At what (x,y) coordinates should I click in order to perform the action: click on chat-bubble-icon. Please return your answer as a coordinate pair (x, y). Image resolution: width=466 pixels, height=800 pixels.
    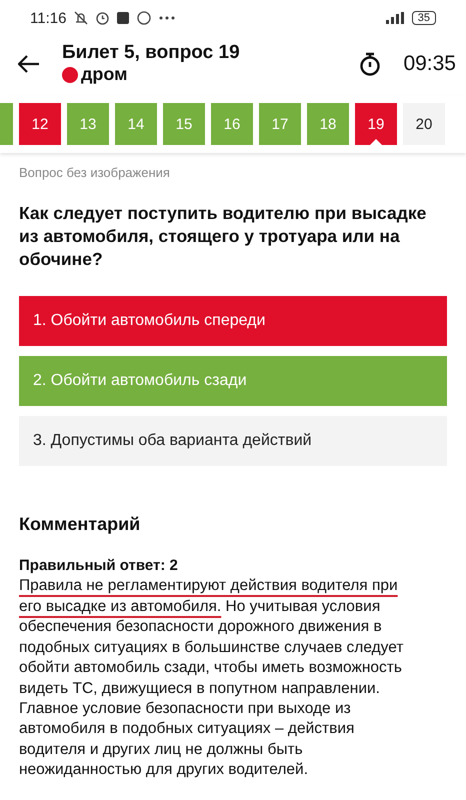
    Looking at the image, I should click on (144, 18).